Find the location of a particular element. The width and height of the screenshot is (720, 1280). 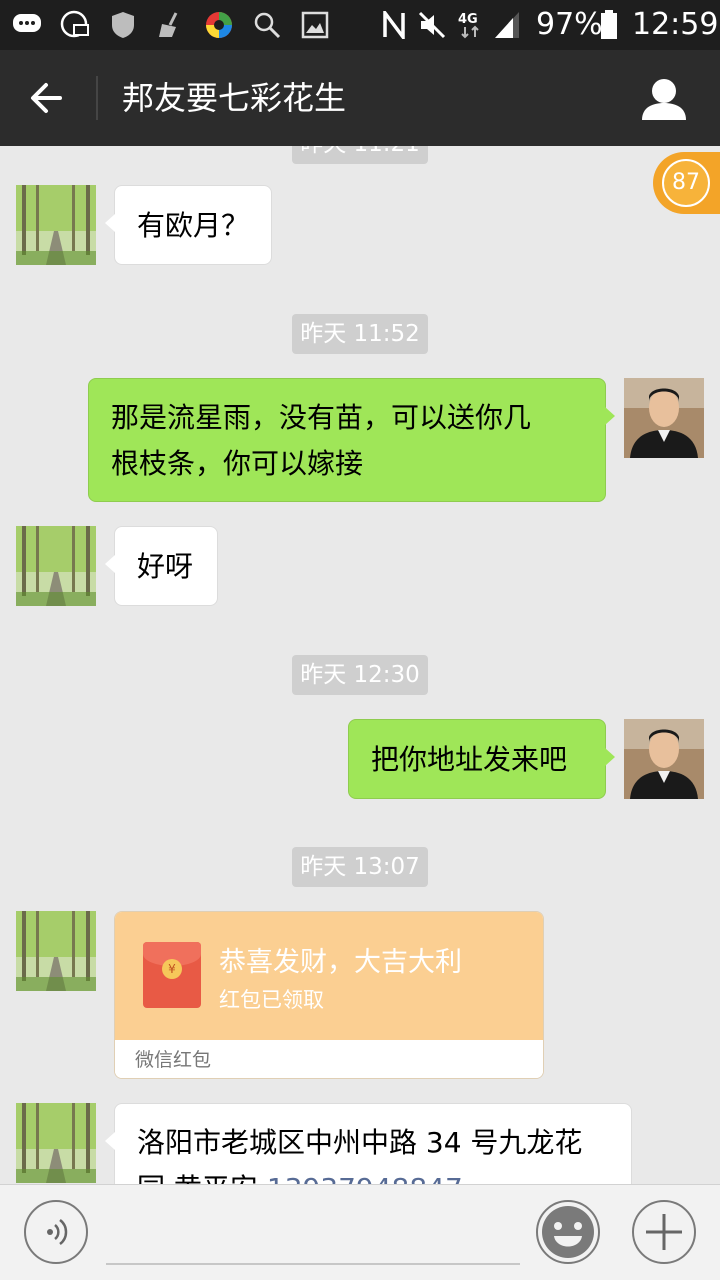

sent-message-line: 根枝条，你可以嫁接 is located at coordinates (237, 463).